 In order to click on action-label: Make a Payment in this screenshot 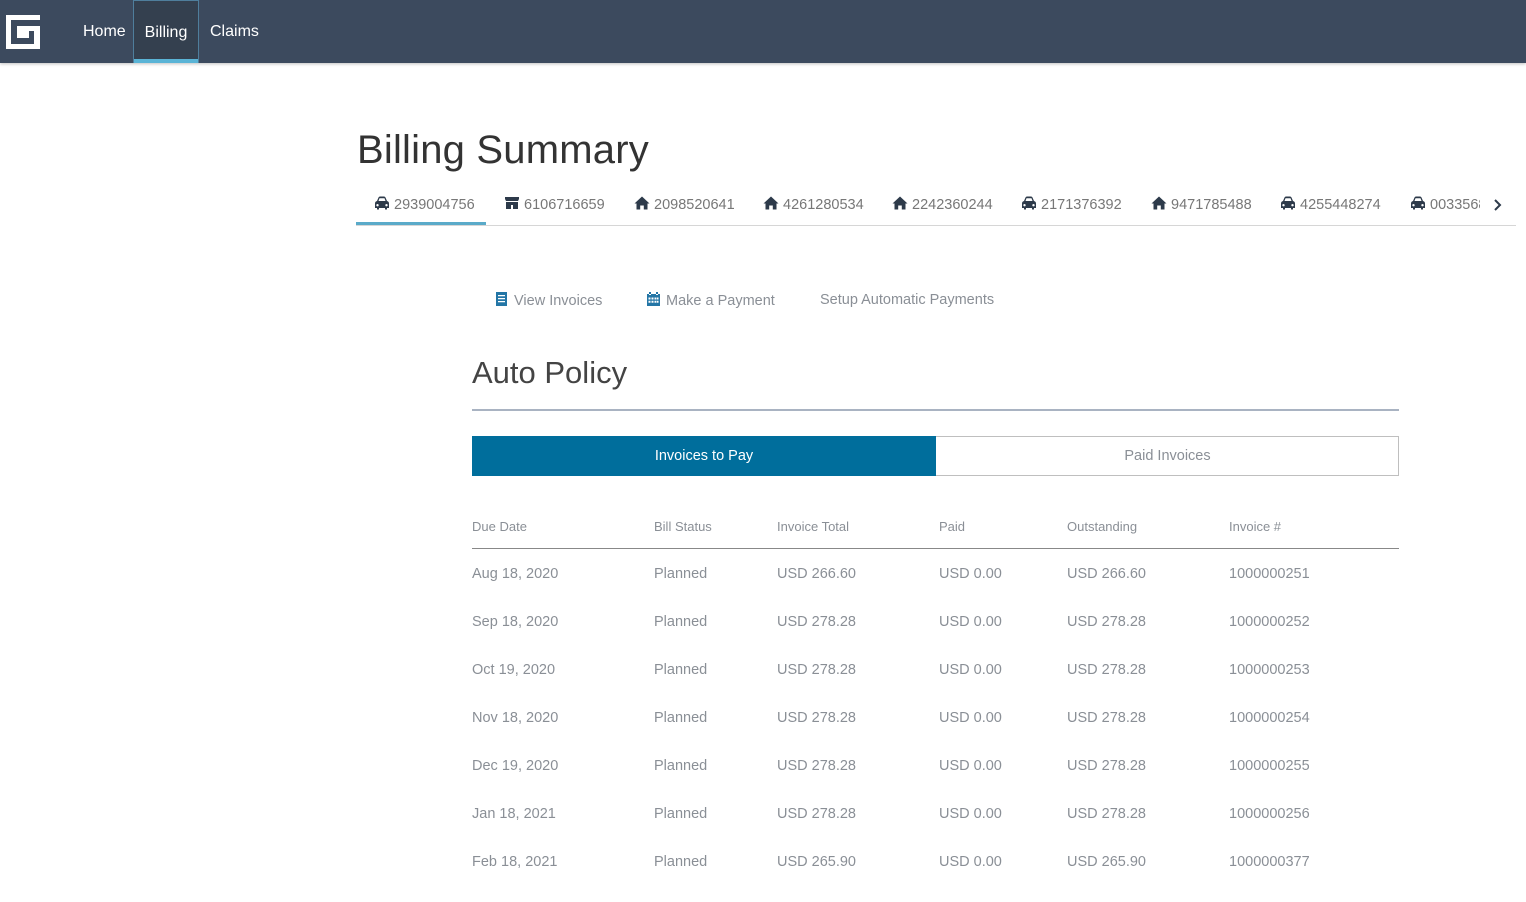, I will do `click(720, 301)`.